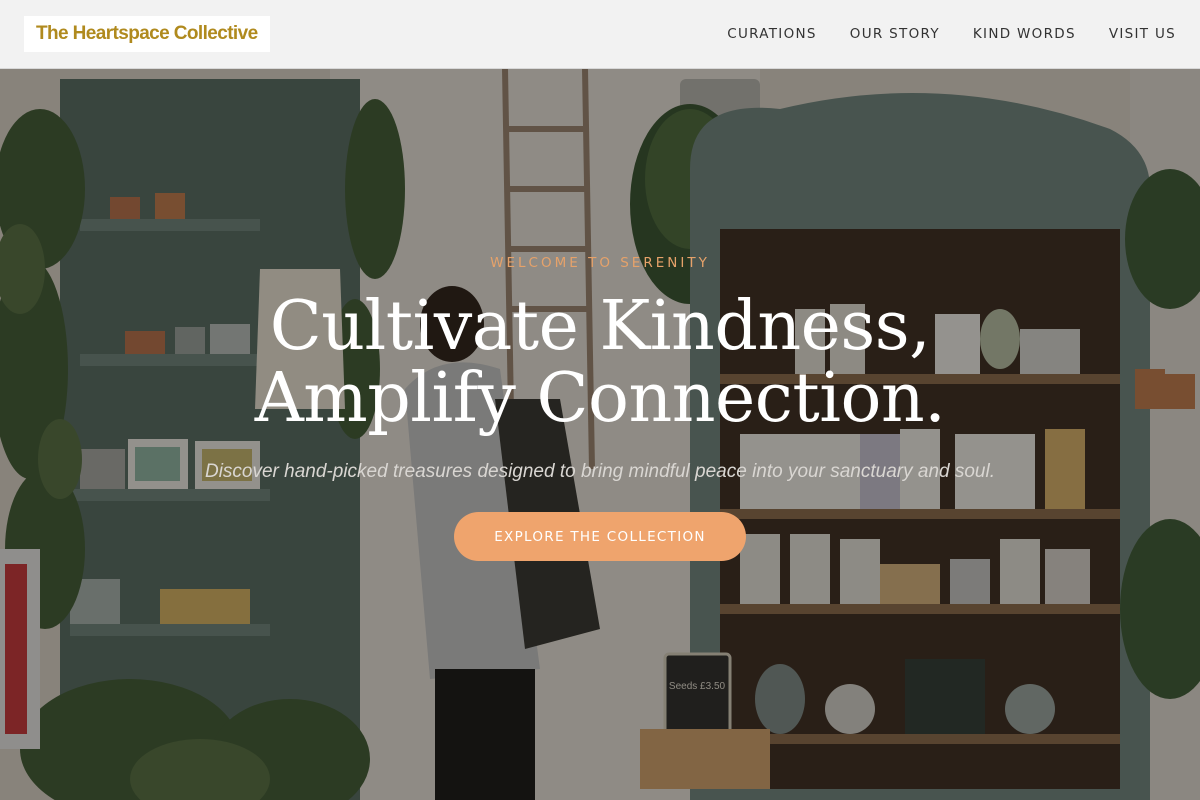 The height and width of the screenshot is (800, 1200). Describe the element at coordinates (1024, 34) in the screenshot. I see `nav-link-kind-words: KIND WORDS` at that location.